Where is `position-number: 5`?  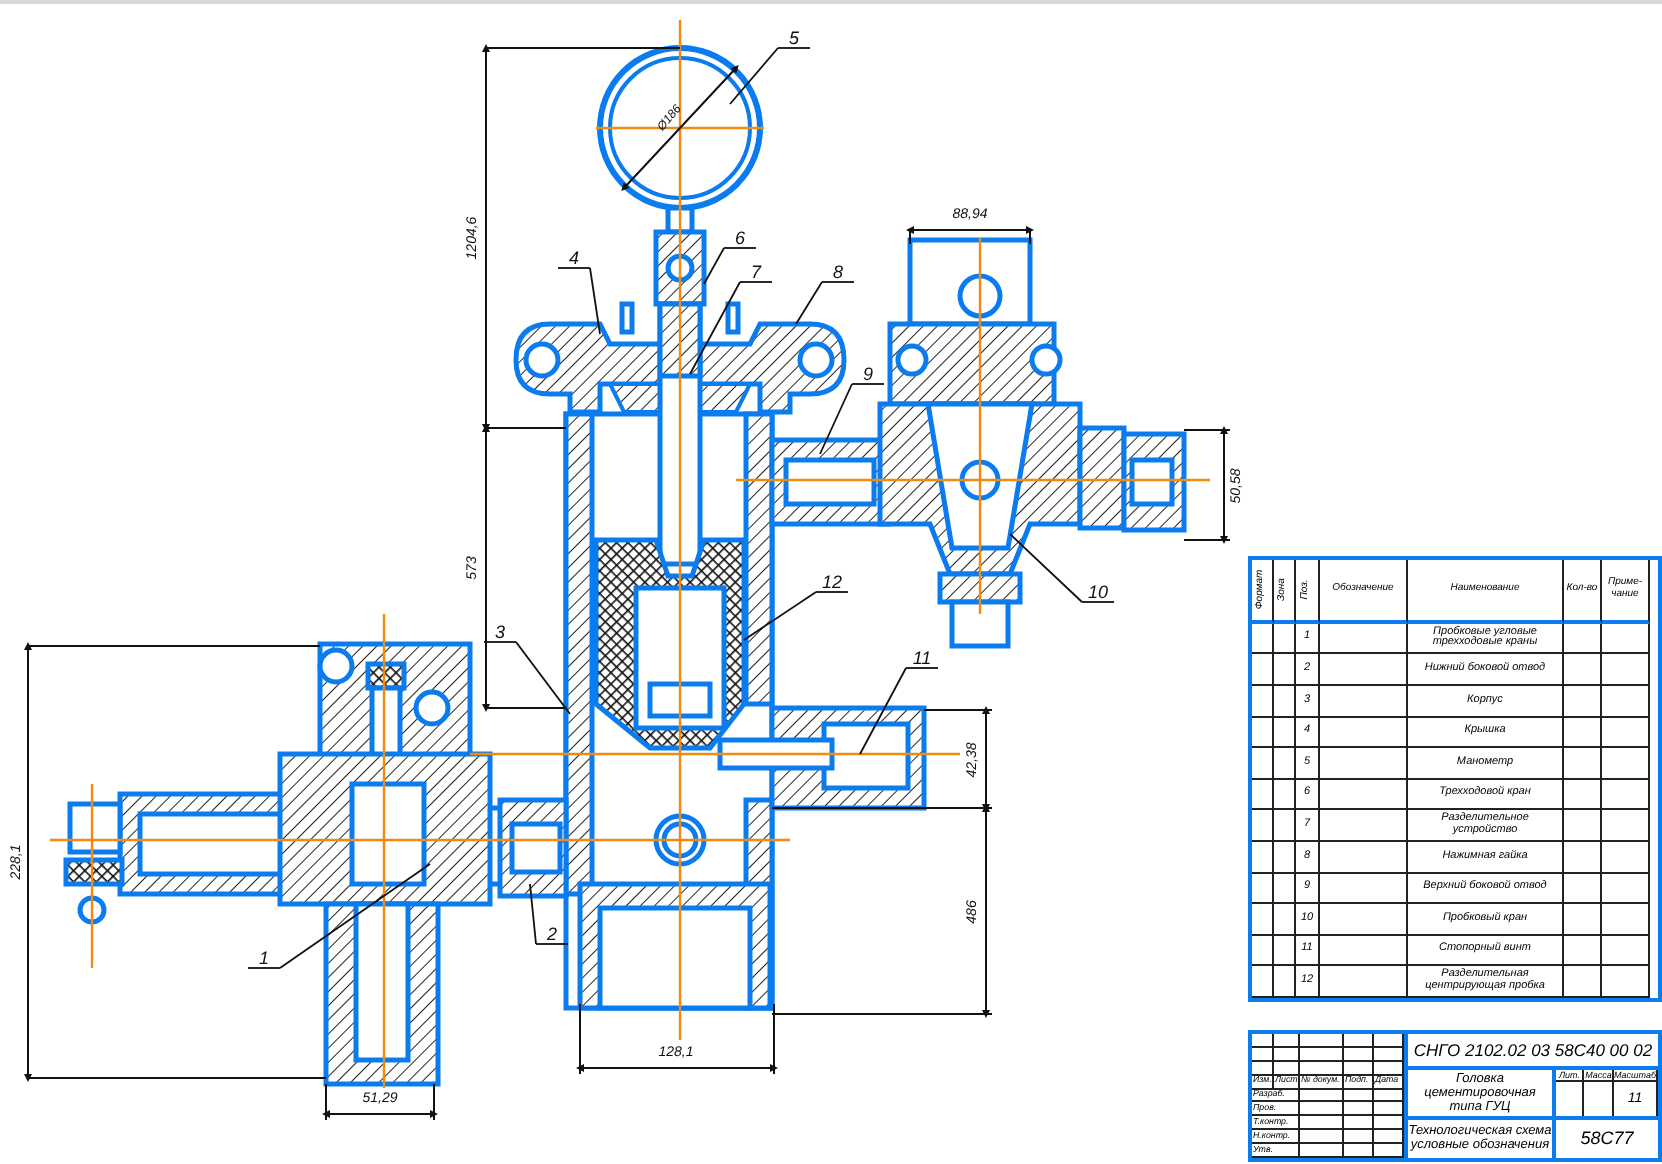
position-number: 5 is located at coordinates (794, 38).